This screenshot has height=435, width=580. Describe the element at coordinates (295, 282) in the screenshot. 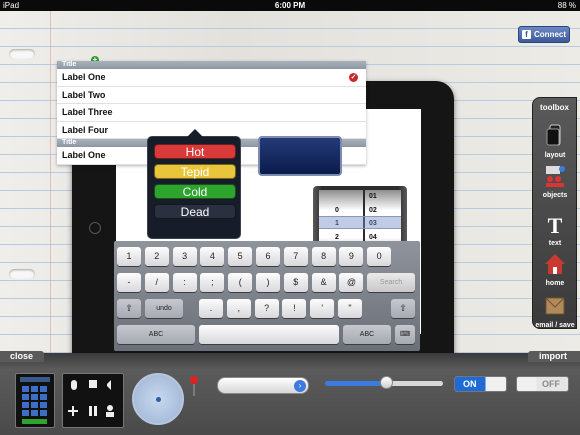

I see `key: $` at that location.